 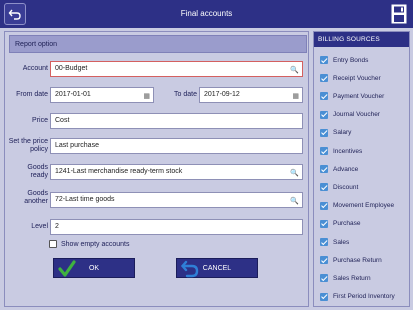 I want to click on goods-another-value: 72-Last time goods, so click(x=85, y=199).